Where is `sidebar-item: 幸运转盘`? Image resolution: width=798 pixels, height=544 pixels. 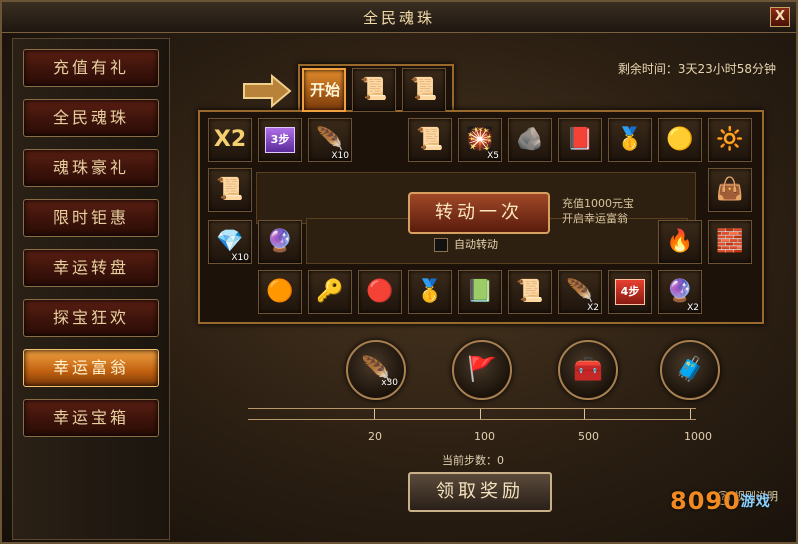 sidebar-item: 幸运转盘 is located at coordinates (91, 268).